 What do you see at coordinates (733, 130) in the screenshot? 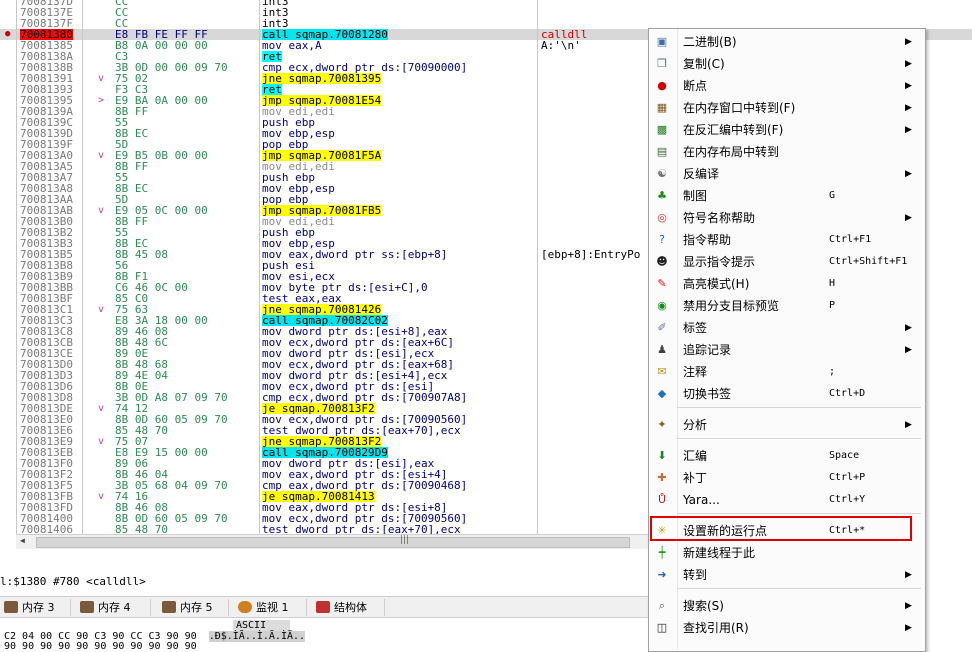
I see `menu-item-label: 在反汇编中转到(F)` at bounding box center [733, 130].